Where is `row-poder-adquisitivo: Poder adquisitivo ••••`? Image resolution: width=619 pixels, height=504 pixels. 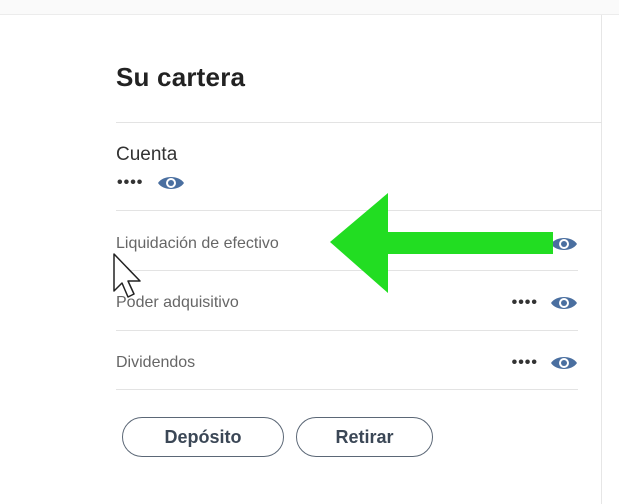
row-poder-adquisitivo: Poder adquisitivo •••• is located at coordinates (347, 302).